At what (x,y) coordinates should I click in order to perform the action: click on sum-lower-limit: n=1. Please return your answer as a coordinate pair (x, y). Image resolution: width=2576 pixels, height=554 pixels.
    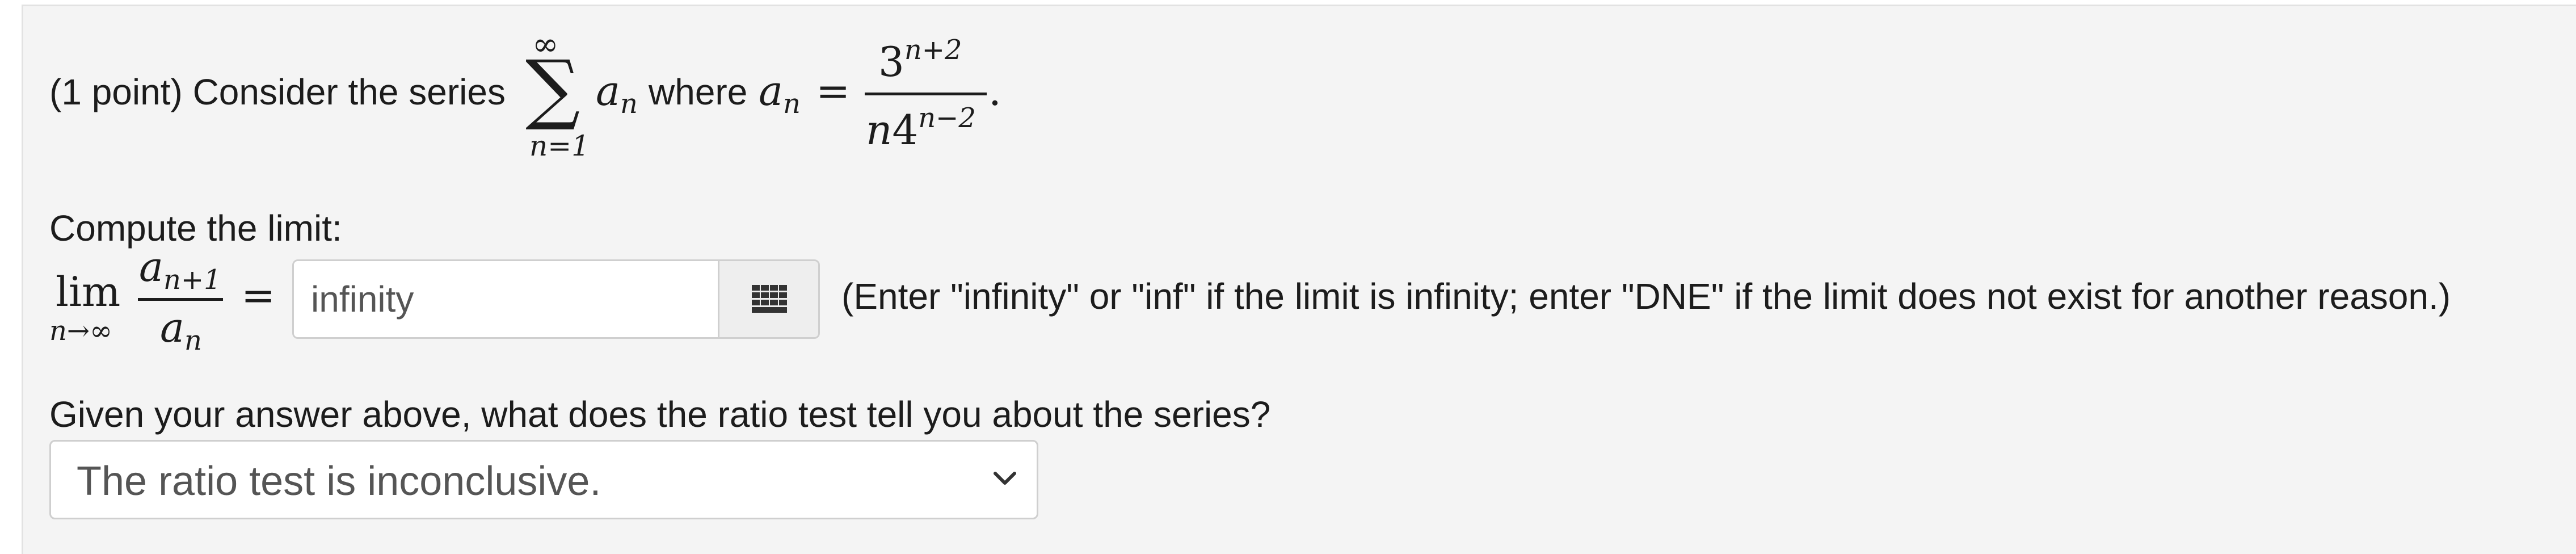
    Looking at the image, I should click on (559, 146).